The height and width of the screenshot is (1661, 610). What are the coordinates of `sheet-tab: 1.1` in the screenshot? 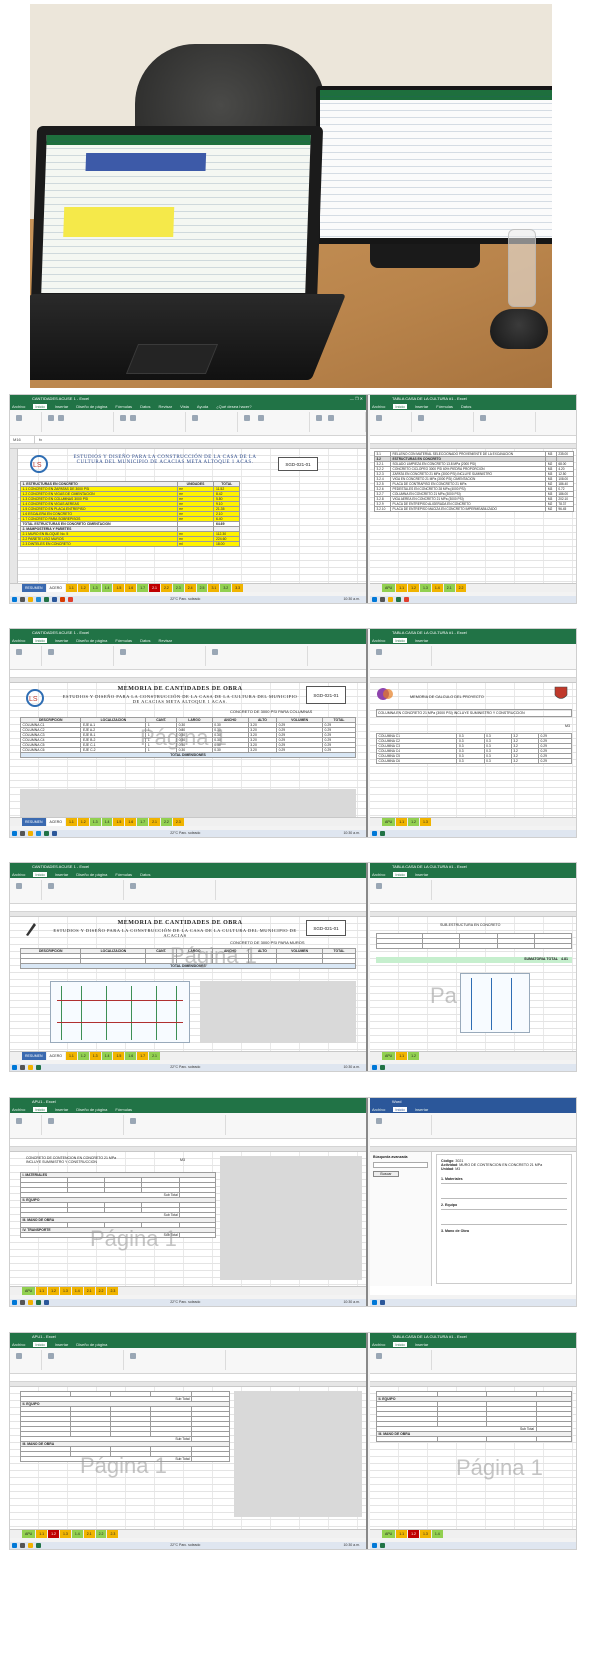 It's located at (71, 588).